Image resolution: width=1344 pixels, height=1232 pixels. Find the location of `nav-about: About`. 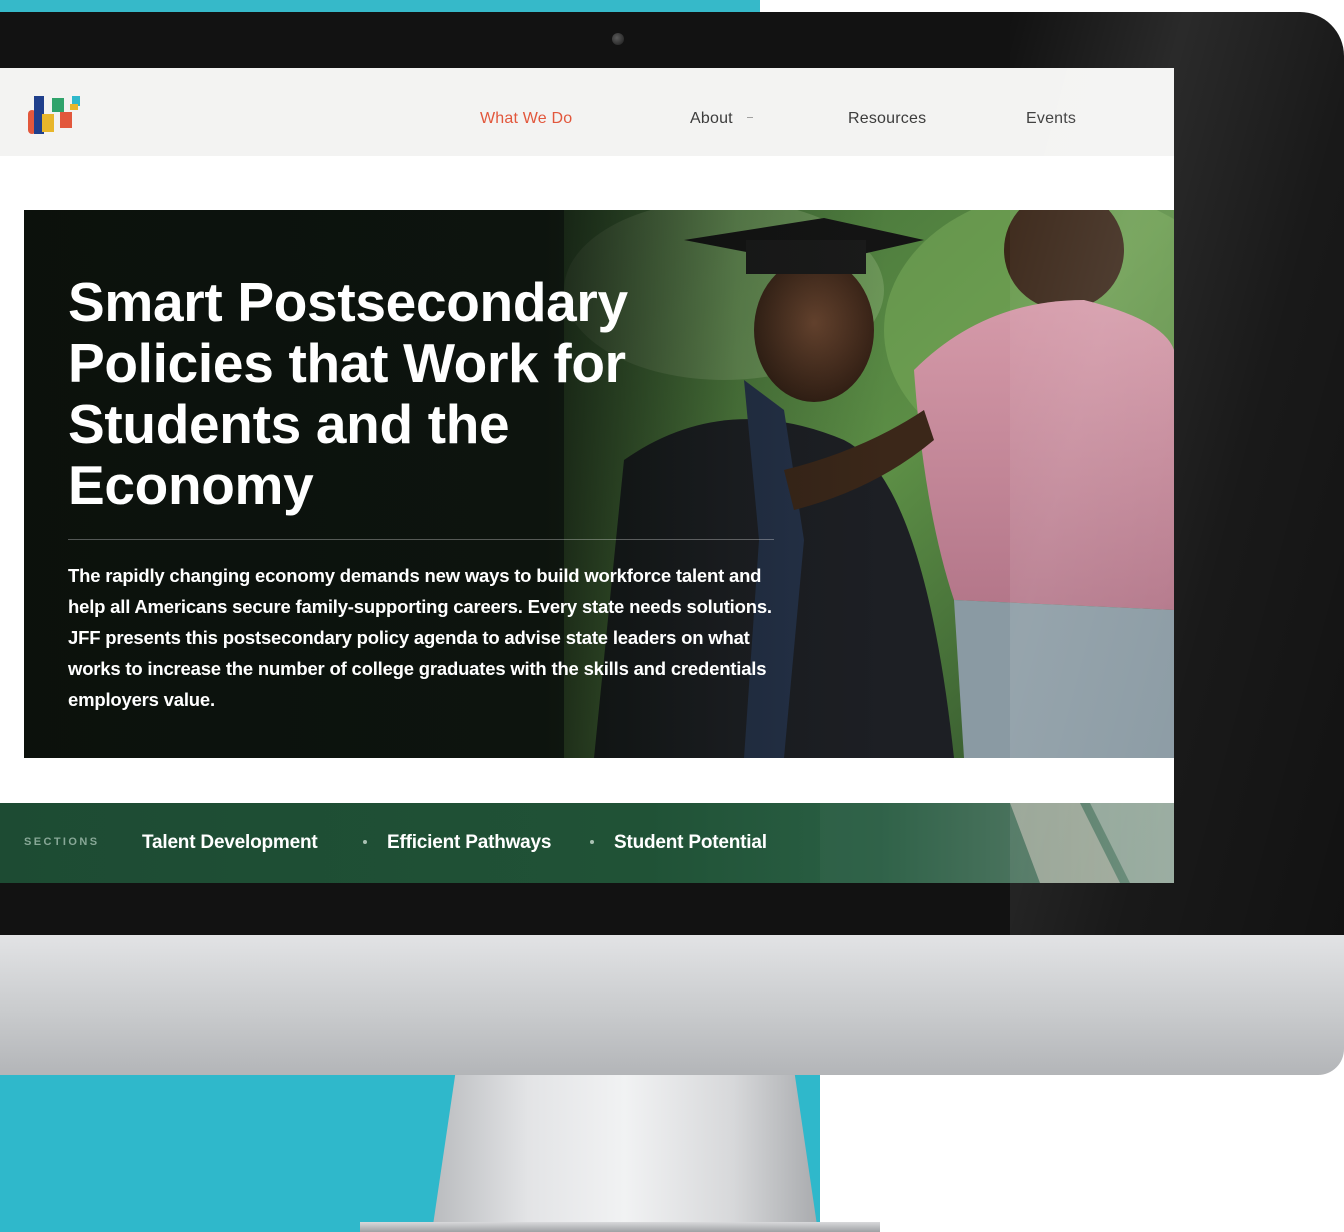

nav-about: About is located at coordinates (711, 119).